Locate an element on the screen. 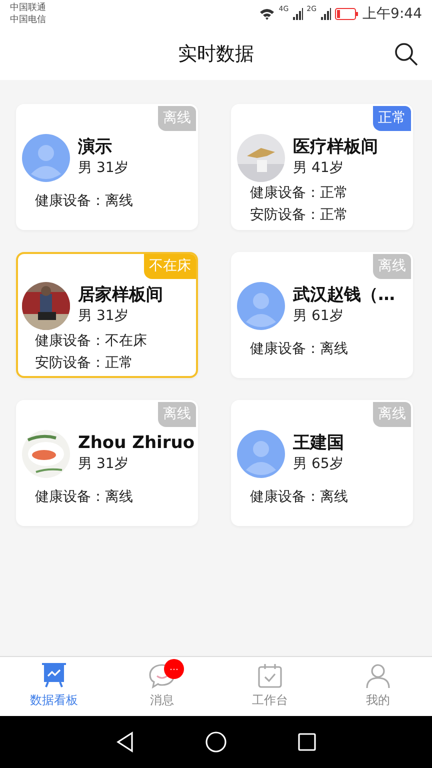 The image size is (432, 768). person-card: 正常 医疗样板间 男 41岁 健康设备：正常 安防设备：正常 is located at coordinates (322, 167).